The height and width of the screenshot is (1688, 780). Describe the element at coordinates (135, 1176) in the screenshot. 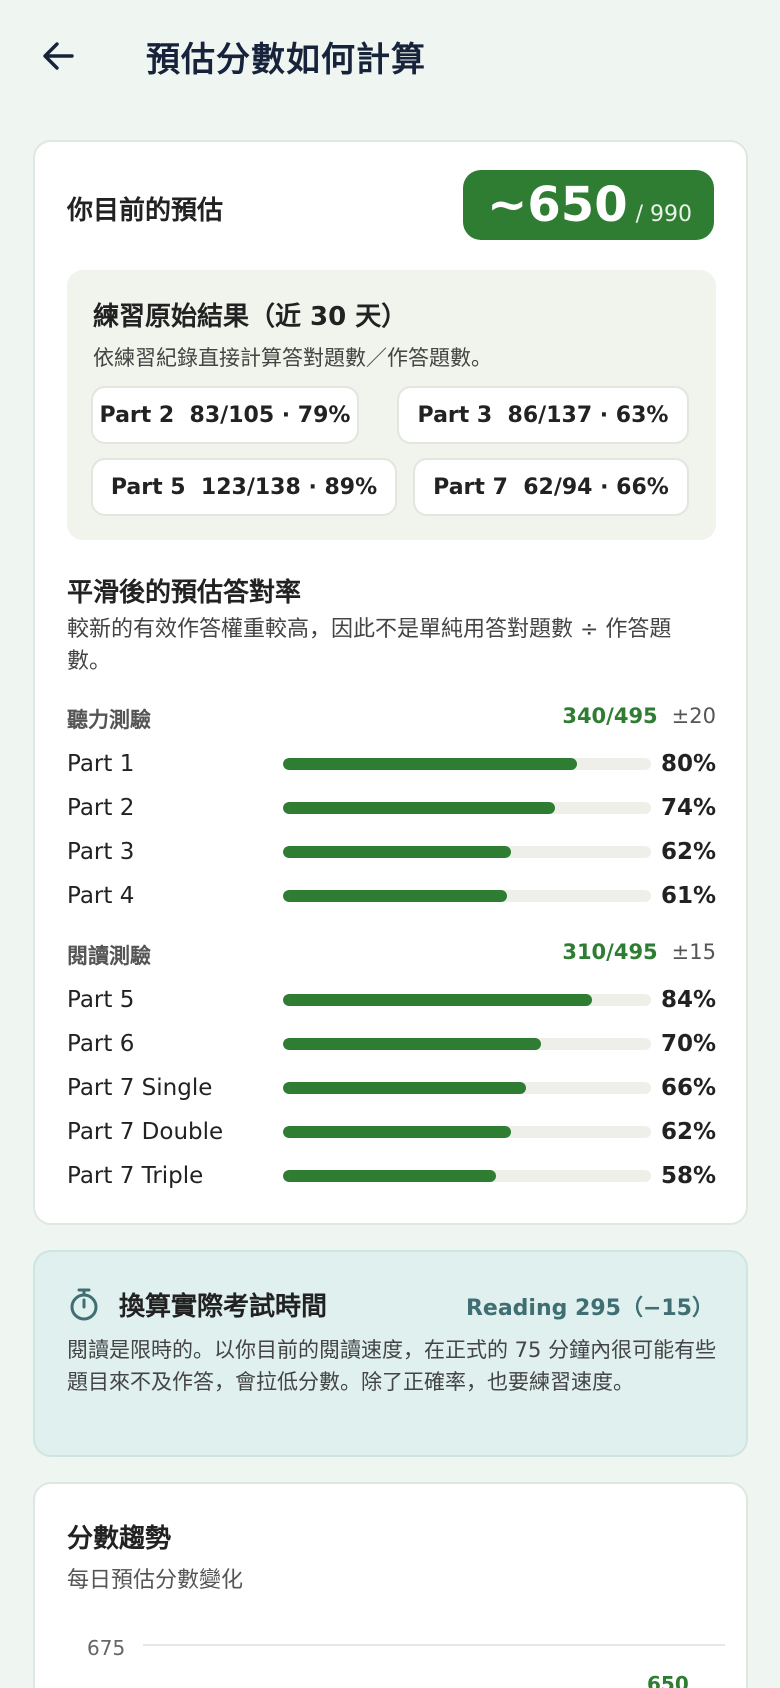

I see `bar-label: Part 7 Triple` at that location.